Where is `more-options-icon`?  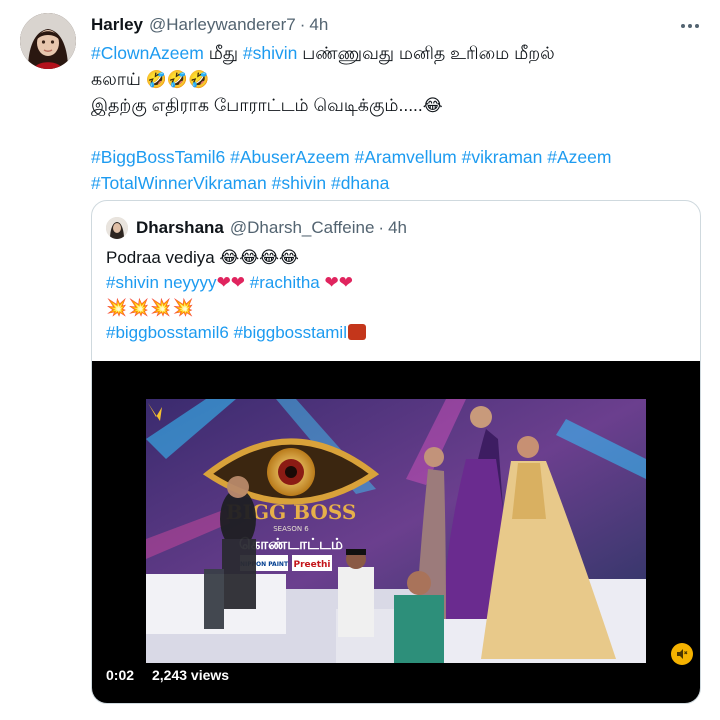
more-options-icon is located at coordinates (690, 26).